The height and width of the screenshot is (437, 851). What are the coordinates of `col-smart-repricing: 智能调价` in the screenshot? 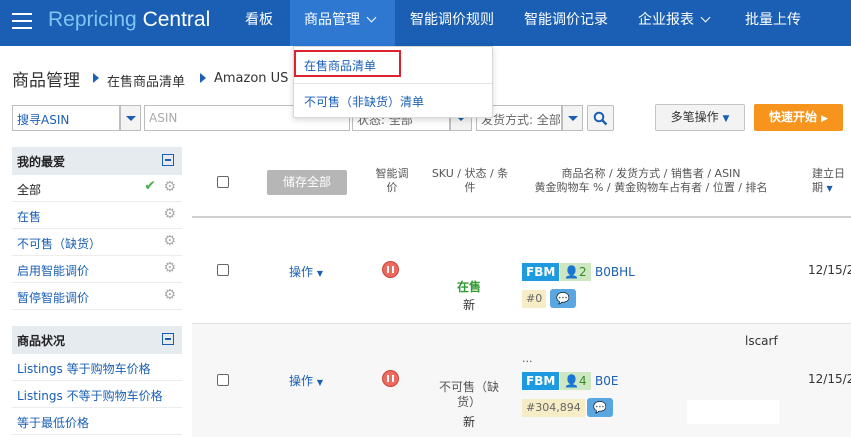 It's located at (392, 180).